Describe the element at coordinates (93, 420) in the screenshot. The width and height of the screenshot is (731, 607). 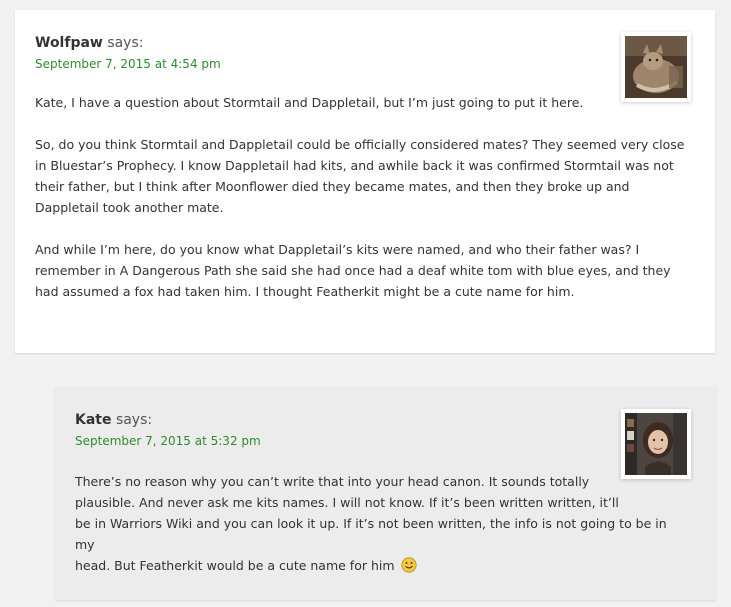
I see `comment-author-name: Kate` at that location.